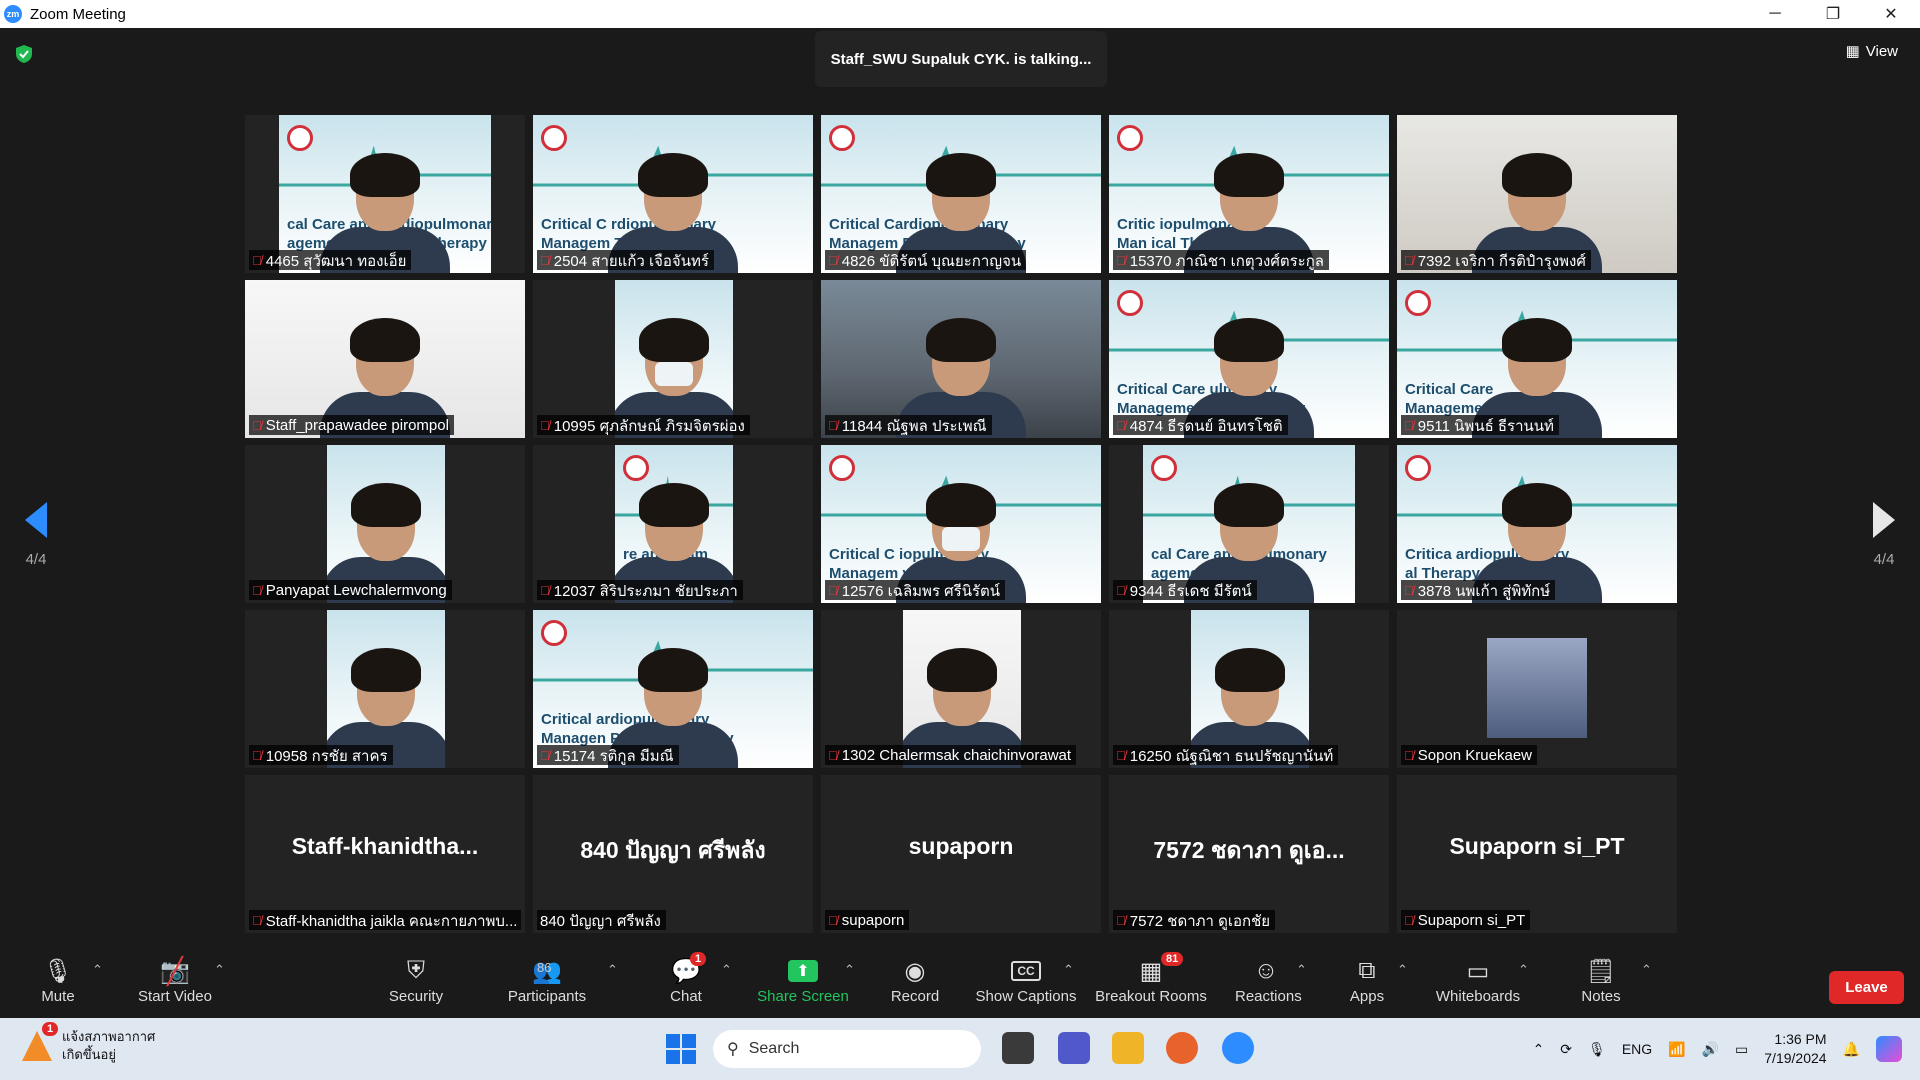 The height and width of the screenshot is (1080, 1920). What do you see at coordinates (416, 980) in the screenshot?
I see `security-button: ⛨ Security` at bounding box center [416, 980].